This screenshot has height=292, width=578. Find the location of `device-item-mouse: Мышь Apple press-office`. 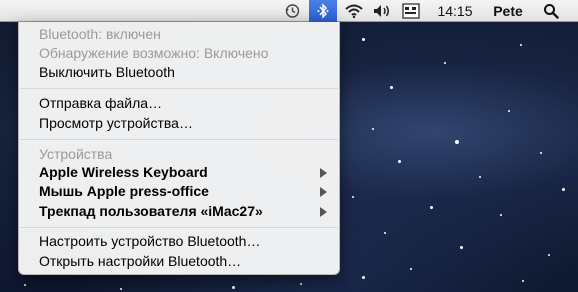

device-item-mouse: Мышь Apple press-office is located at coordinates (179, 191).